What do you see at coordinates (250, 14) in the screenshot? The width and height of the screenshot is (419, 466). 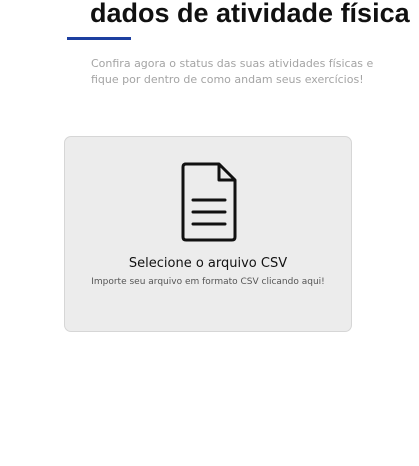 I see `page-title: dados de atividade física` at bounding box center [250, 14].